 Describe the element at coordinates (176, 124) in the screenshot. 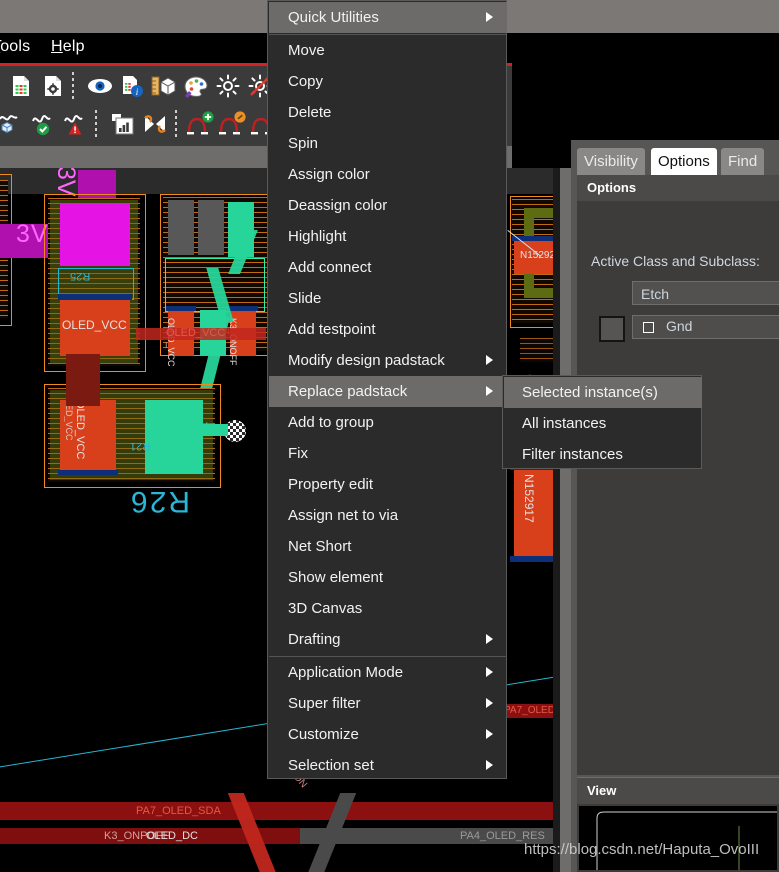

I see `toolbar-separator` at that location.